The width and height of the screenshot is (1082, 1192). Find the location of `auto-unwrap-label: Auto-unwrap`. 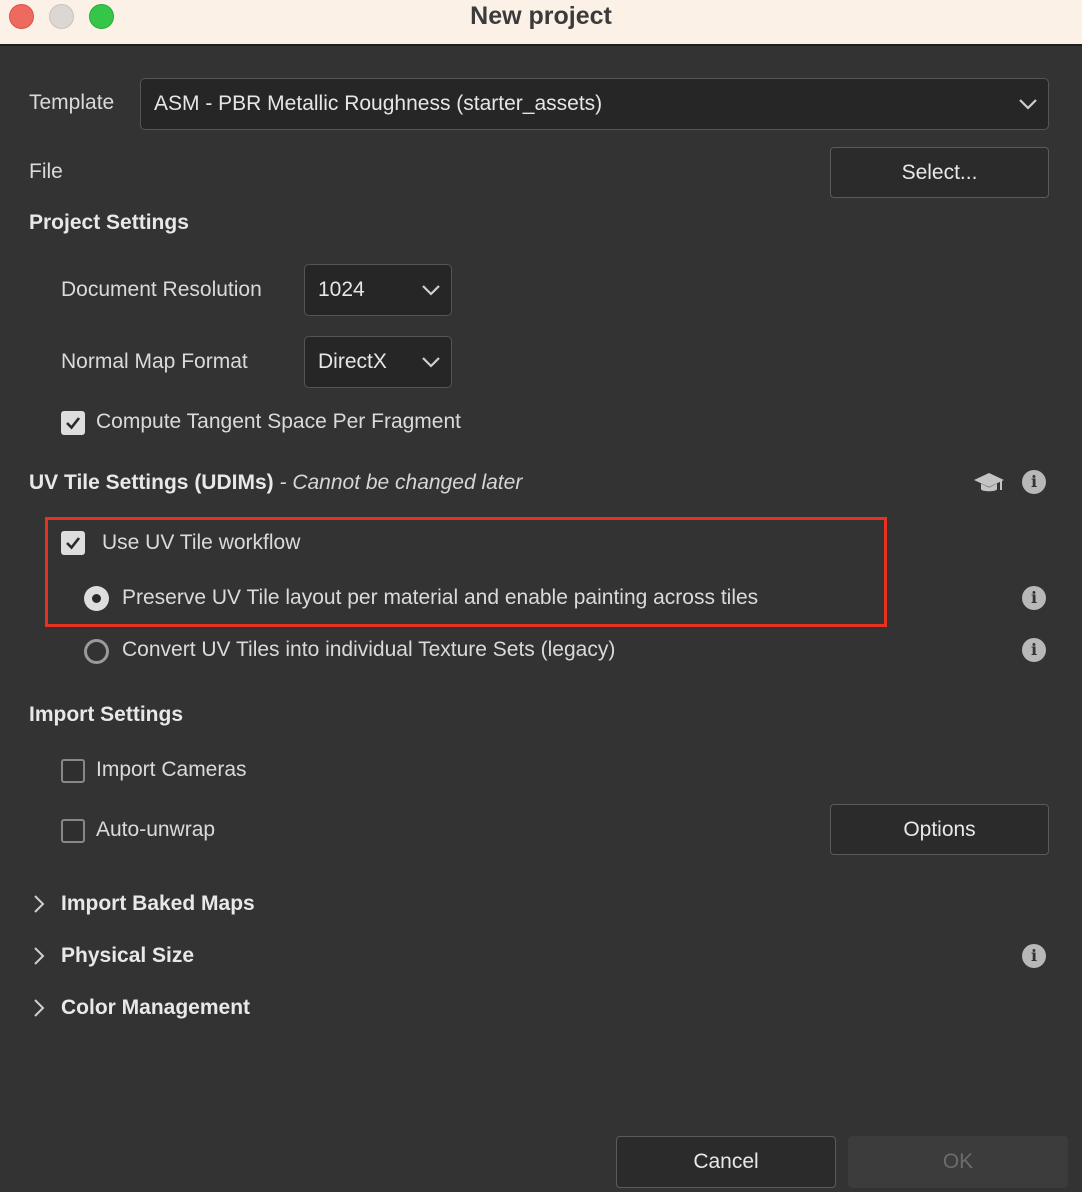

auto-unwrap-label: Auto-unwrap is located at coordinates (156, 829).